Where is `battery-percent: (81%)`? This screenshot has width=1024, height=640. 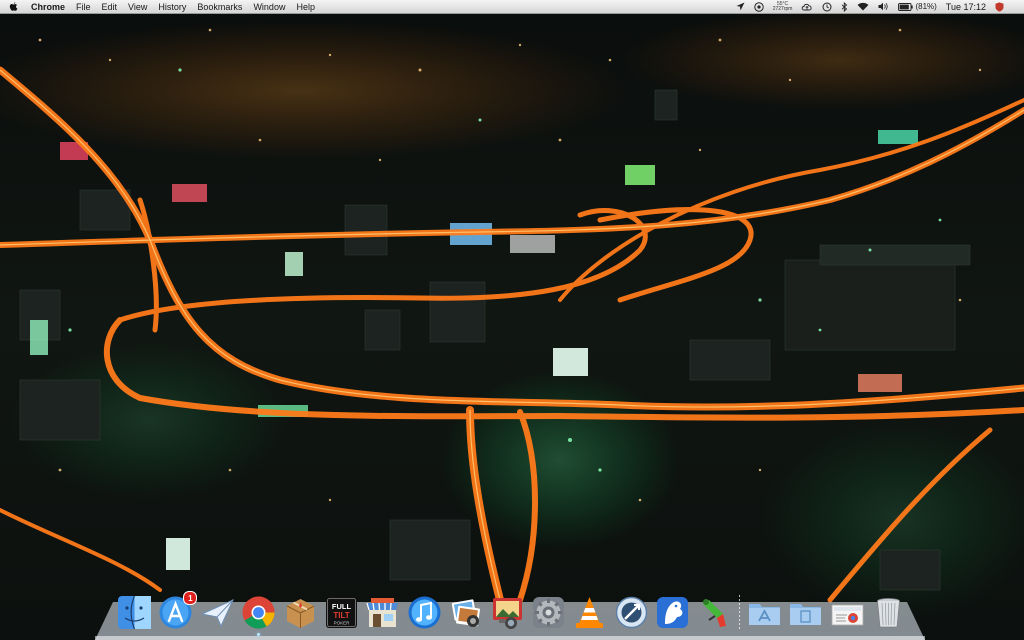
battery-percent: (81%) is located at coordinates (926, 6).